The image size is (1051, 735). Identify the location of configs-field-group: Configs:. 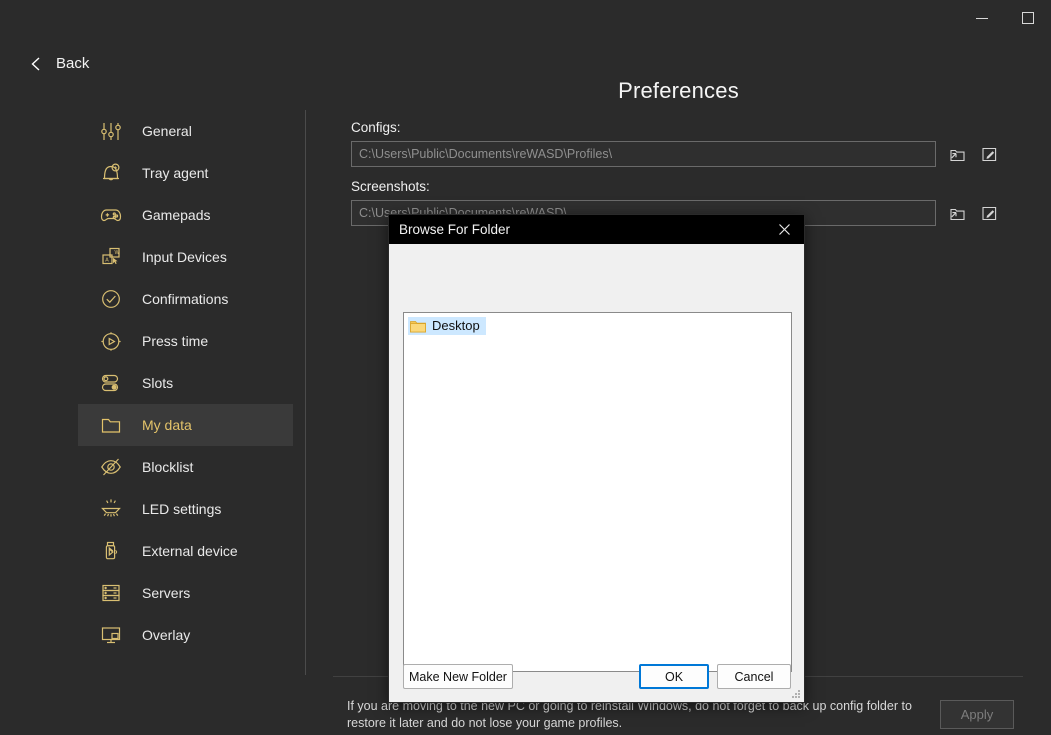
(681, 143).